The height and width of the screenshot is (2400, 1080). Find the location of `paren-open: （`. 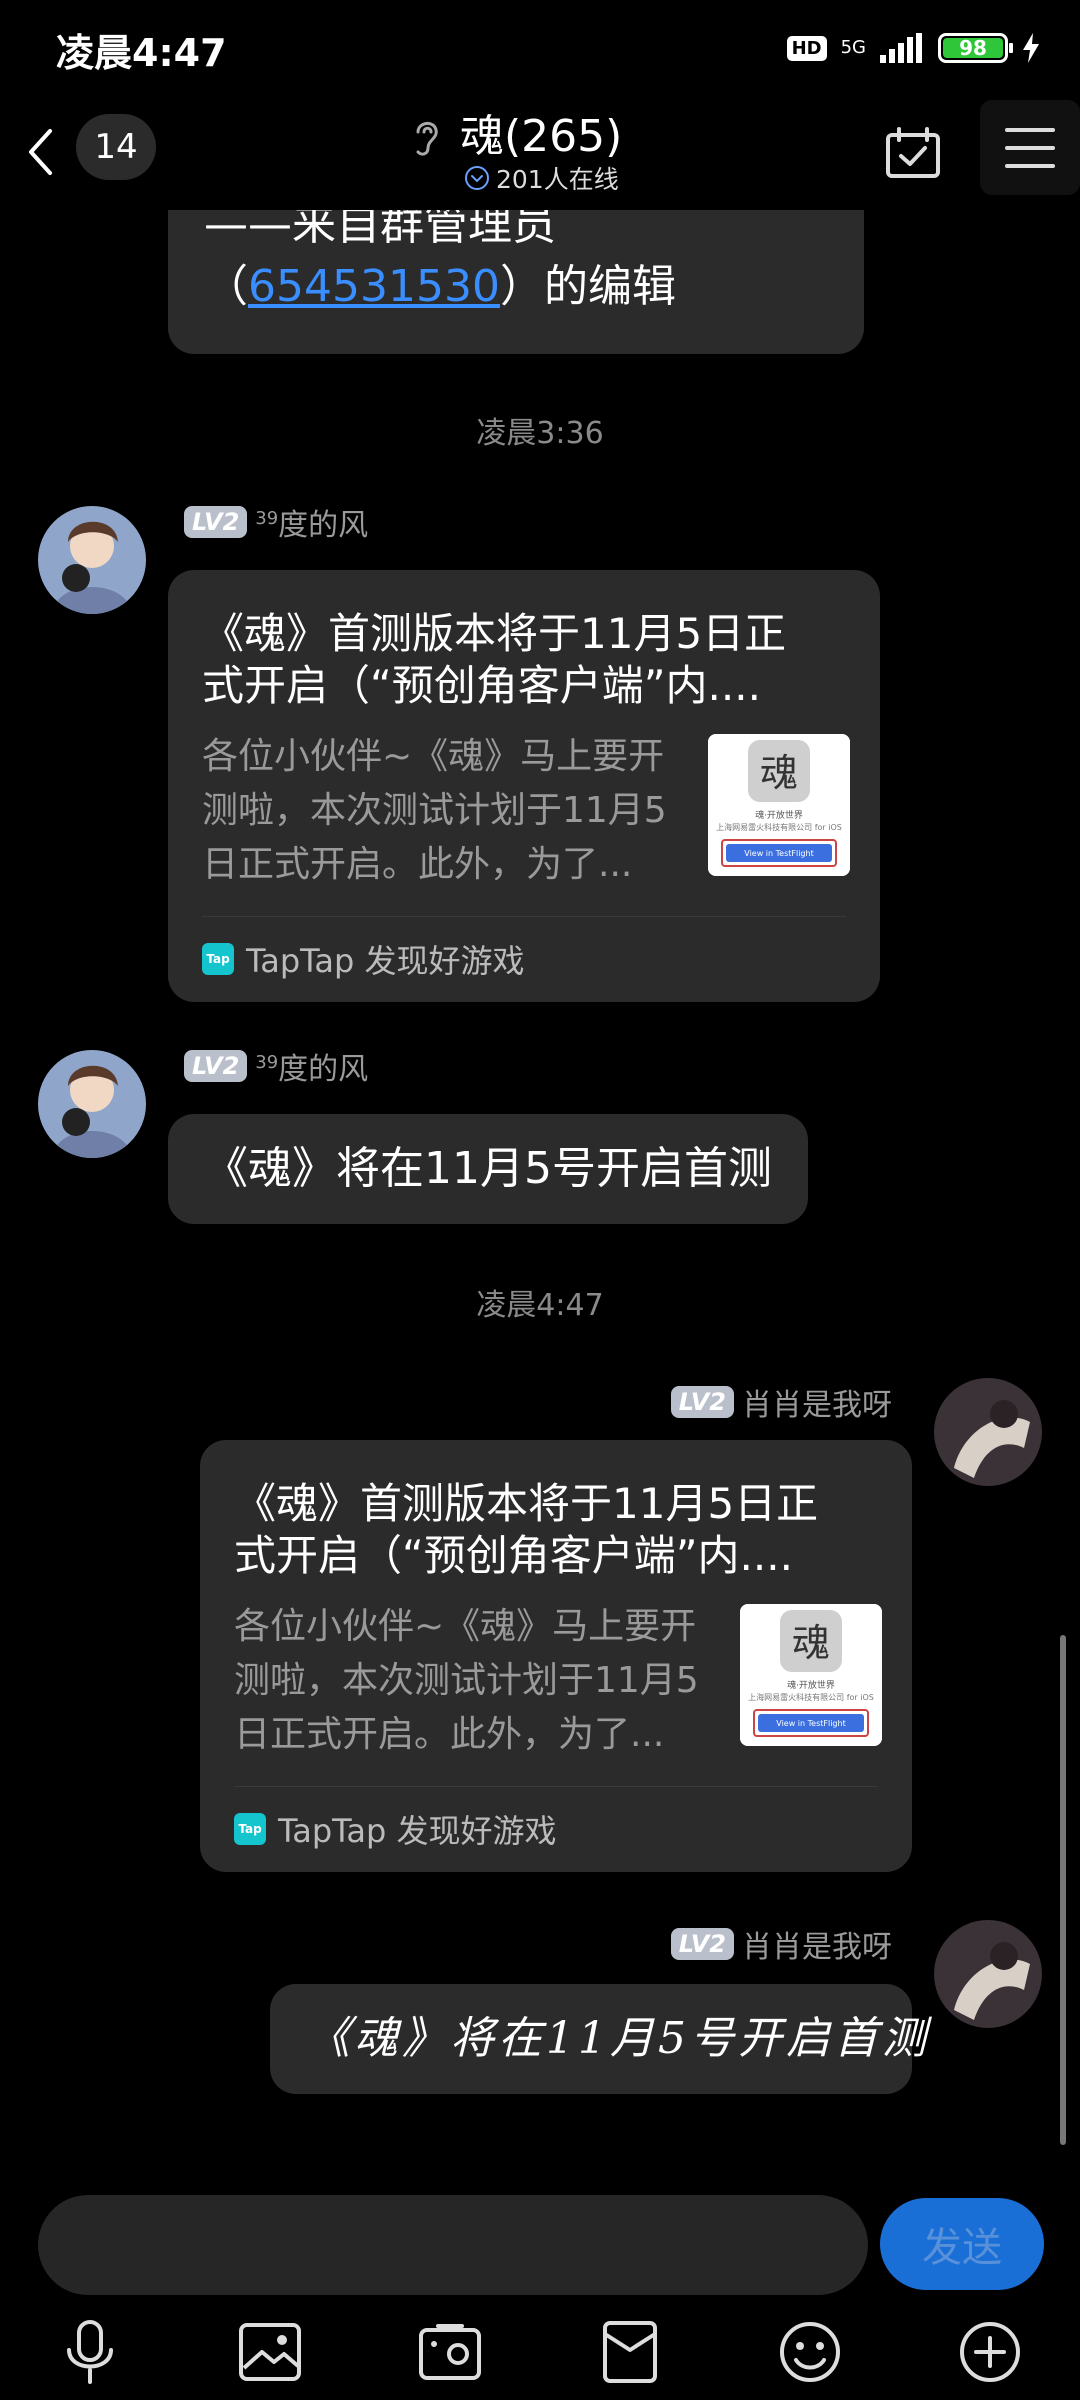

paren-open: （ is located at coordinates (226, 286).